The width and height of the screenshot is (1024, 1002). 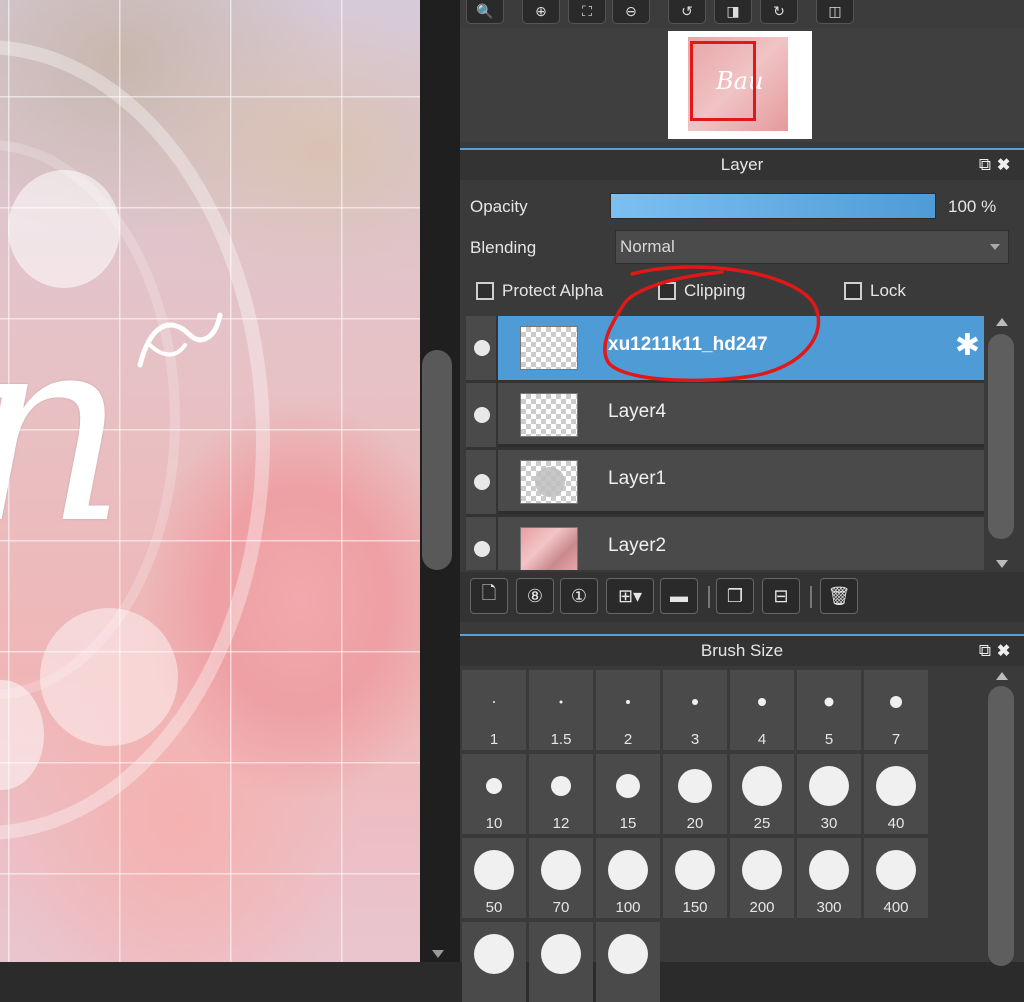 What do you see at coordinates (723, 81) in the screenshot?
I see `navigator-viewport-rect` at bounding box center [723, 81].